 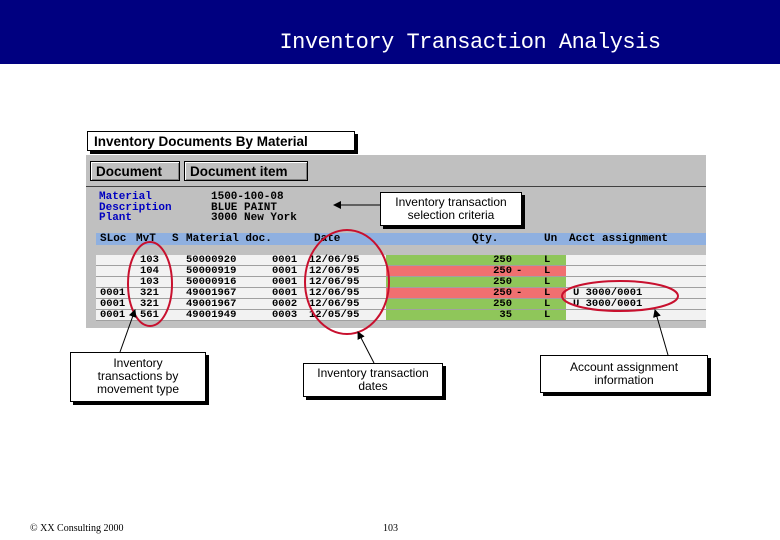 I want to click on callout-selection-criteria: Inventory transaction selection criteria, so click(x=451, y=209).